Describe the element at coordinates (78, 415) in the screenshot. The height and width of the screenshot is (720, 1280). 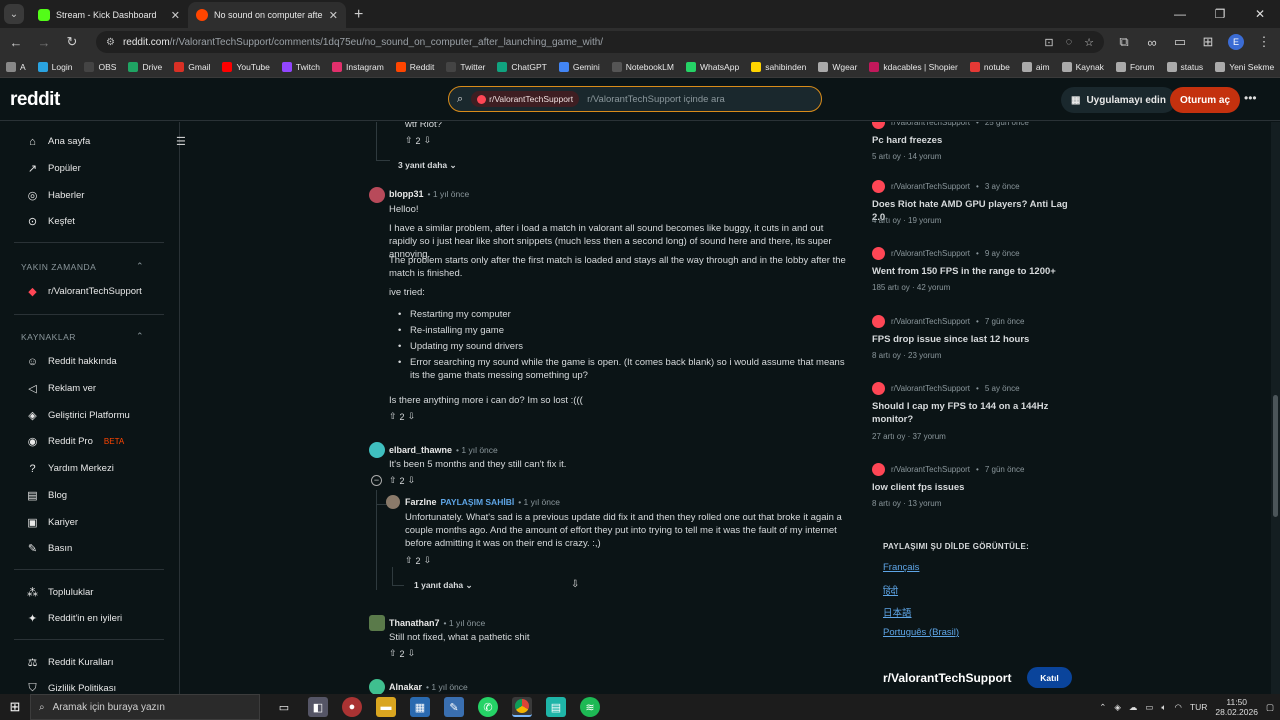
I see `nav-developer: ◈ Geliştirici Platformu` at that location.